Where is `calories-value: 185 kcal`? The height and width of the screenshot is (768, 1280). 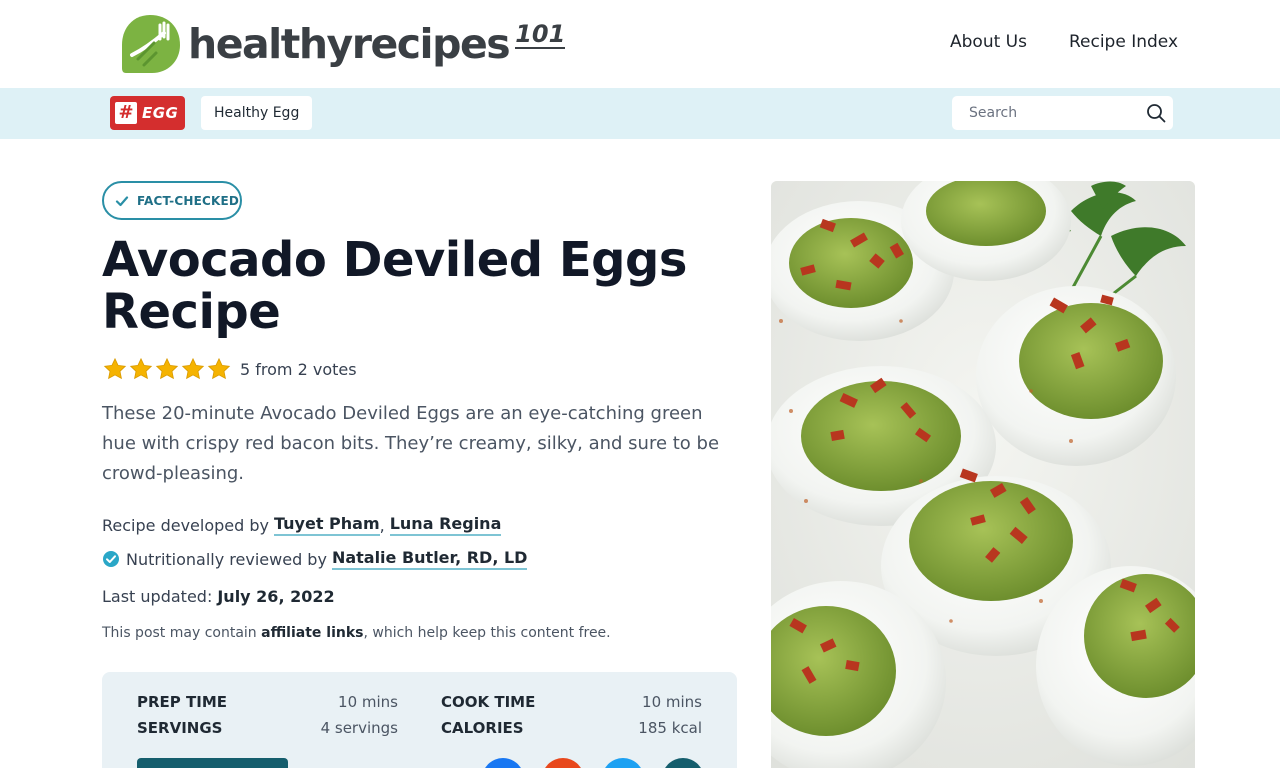
calories-value: 185 kcal is located at coordinates (670, 728).